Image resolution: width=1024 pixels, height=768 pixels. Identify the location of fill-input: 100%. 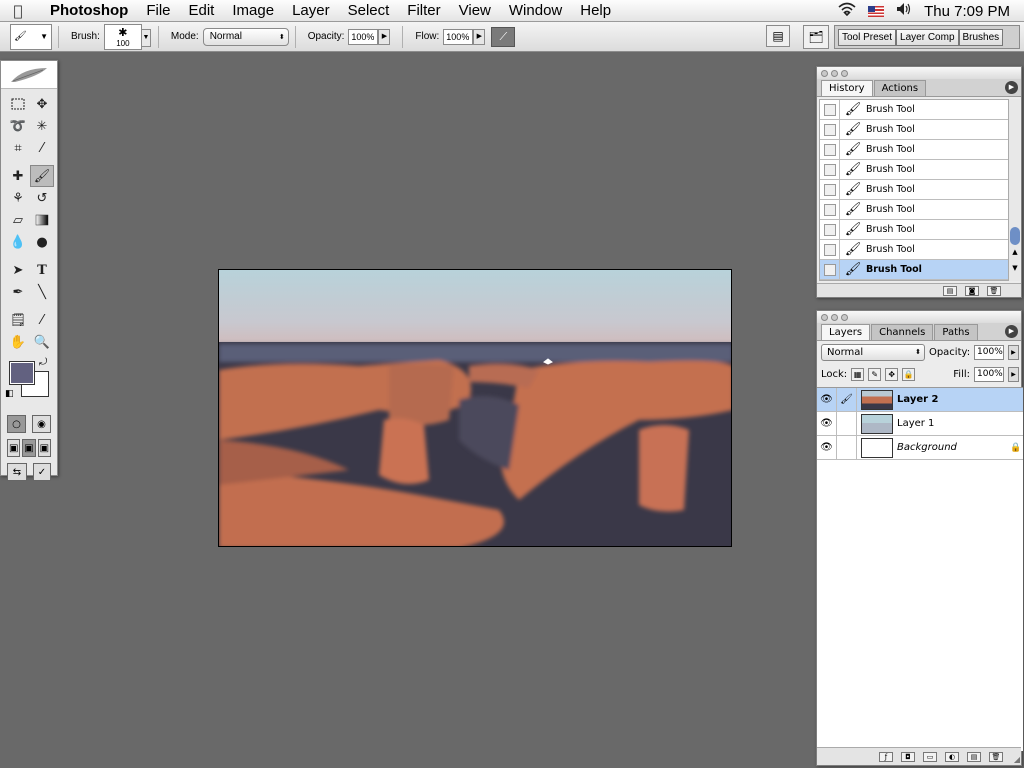
(989, 374).